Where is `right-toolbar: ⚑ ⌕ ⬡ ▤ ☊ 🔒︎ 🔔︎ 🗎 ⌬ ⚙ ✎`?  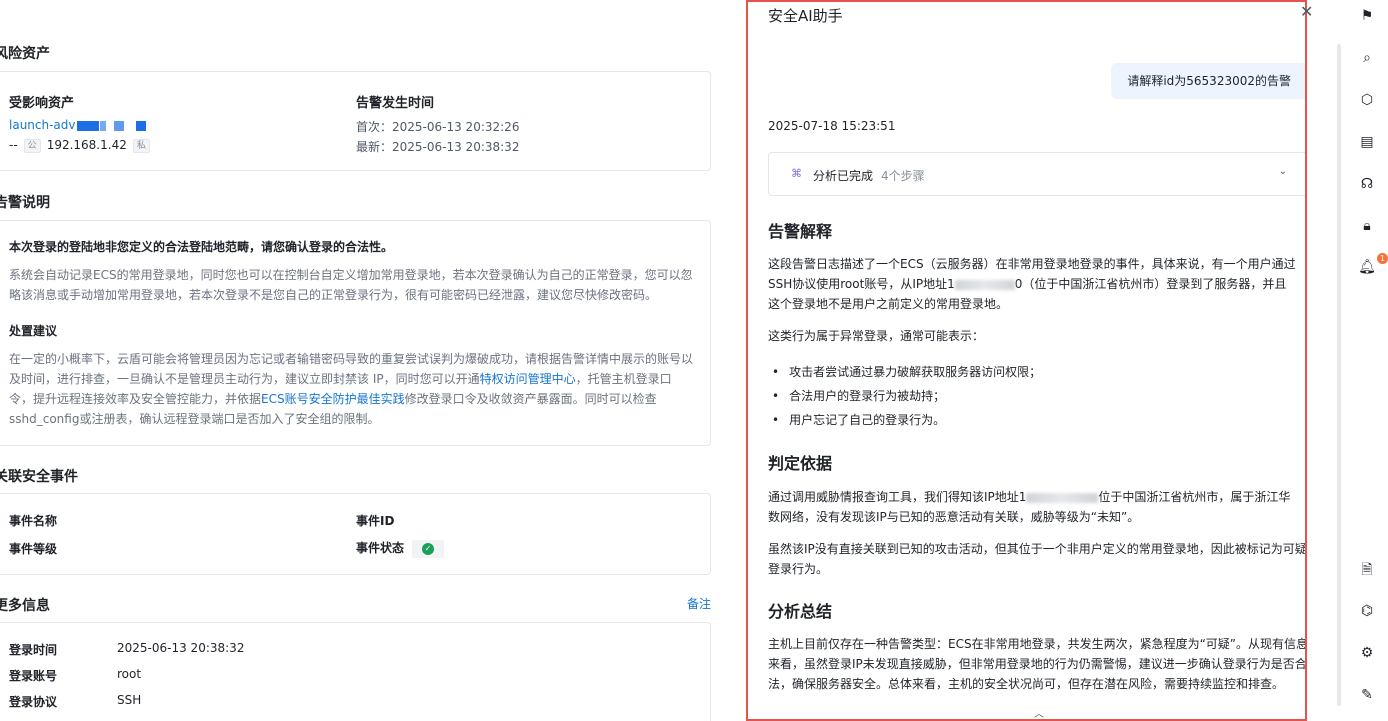
right-toolbar: ⚑ ⌕ ⬡ ▤ ☊ 🔒︎ 🔔︎ 🗎 ⌬ ⚙ ✎ is located at coordinates (1369, 360).